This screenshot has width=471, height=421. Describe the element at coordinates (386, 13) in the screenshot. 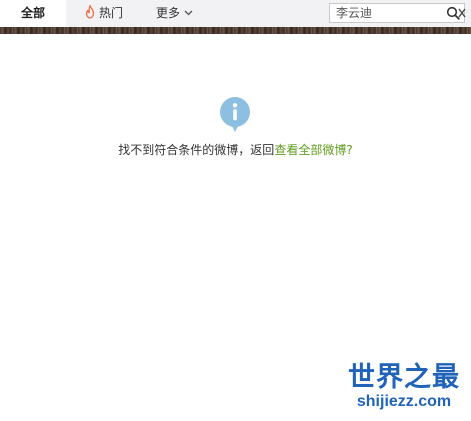

I see `search-input` at that location.